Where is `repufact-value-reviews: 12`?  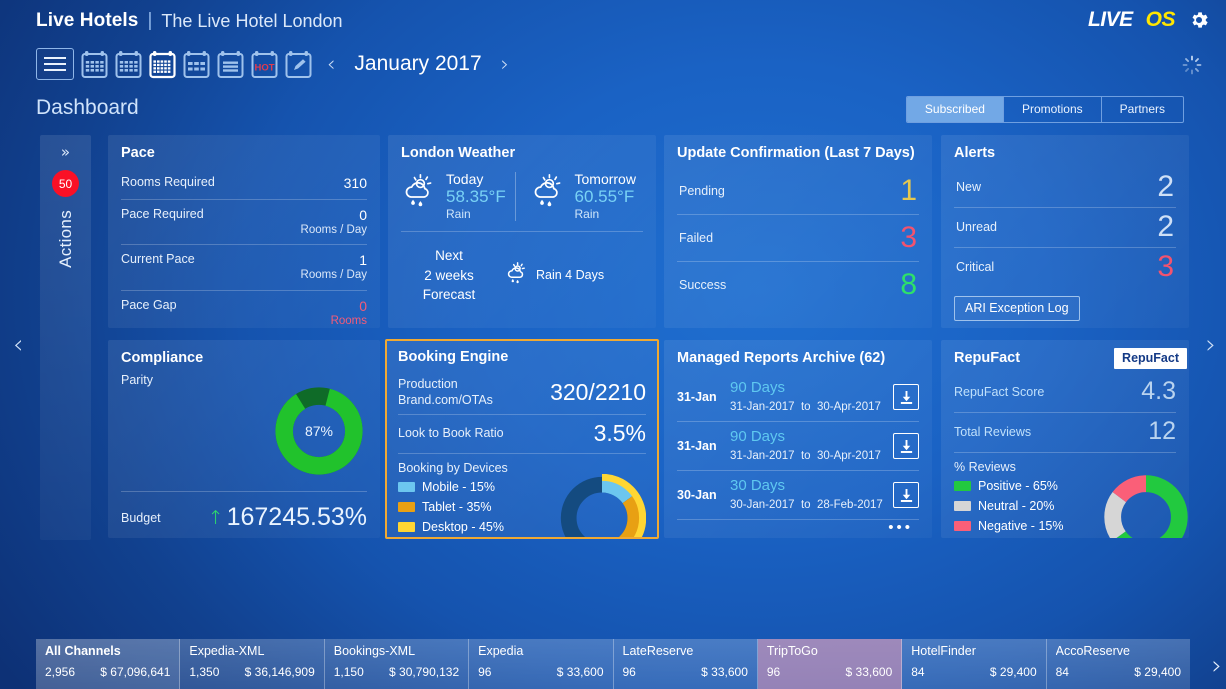
repufact-value-reviews: 12 is located at coordinates (1162, 431).